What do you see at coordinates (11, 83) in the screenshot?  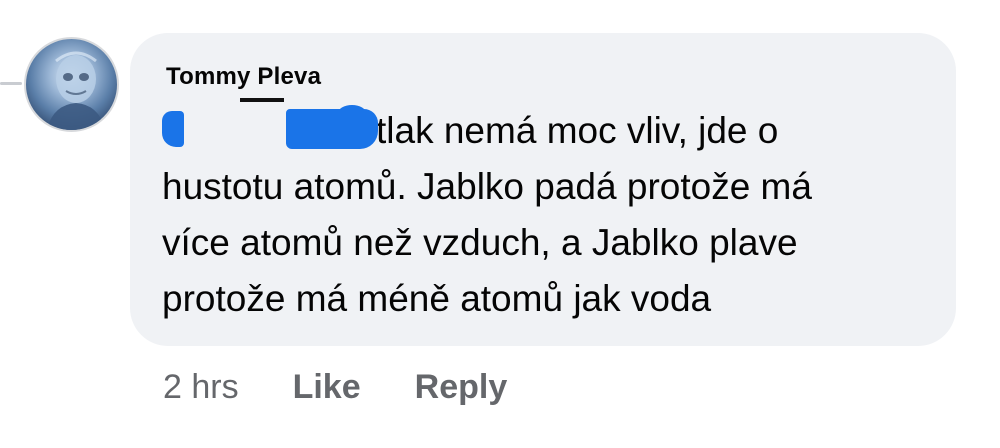 I see `thread-connector-line` at bounding box center [11, 83].